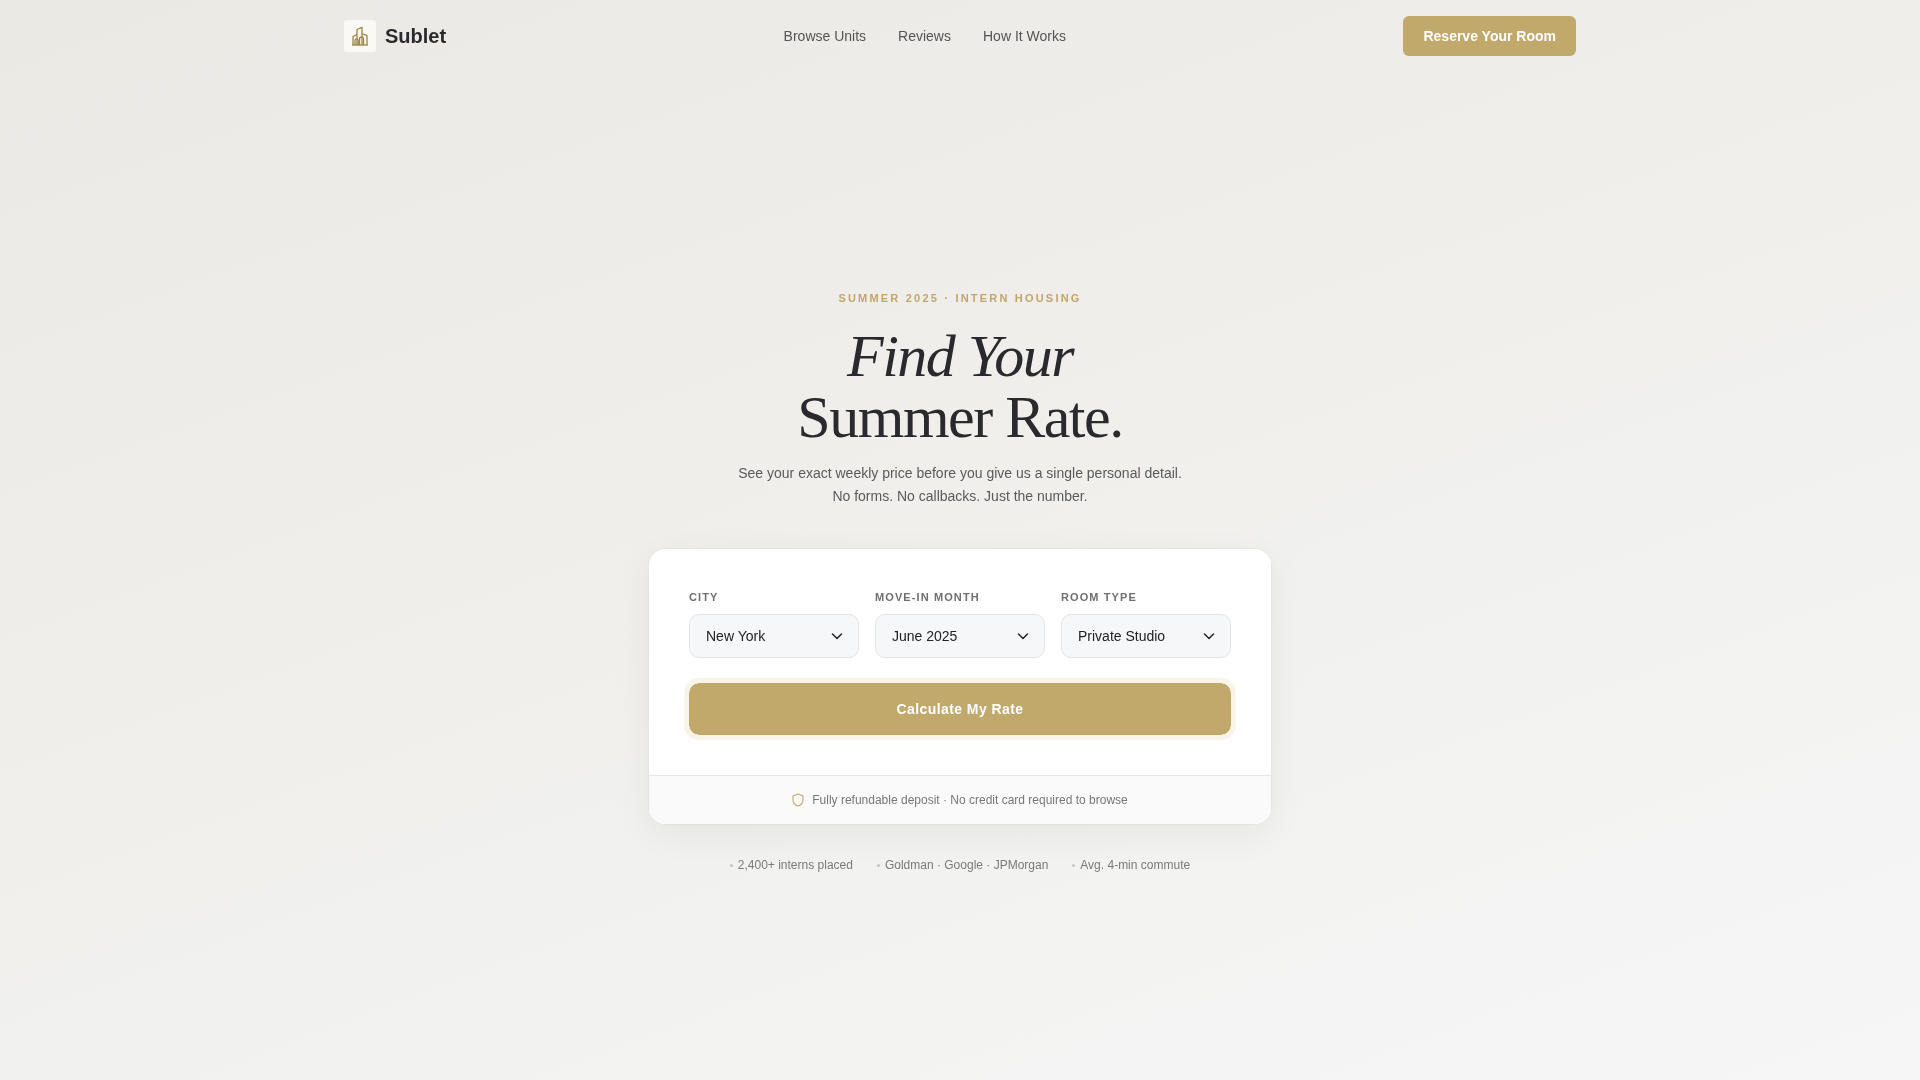 The image size is (1920, 1080). Describe the element at coordinates (924, 36) in the screenshot. I see `nav-link: Reviews` at that location.